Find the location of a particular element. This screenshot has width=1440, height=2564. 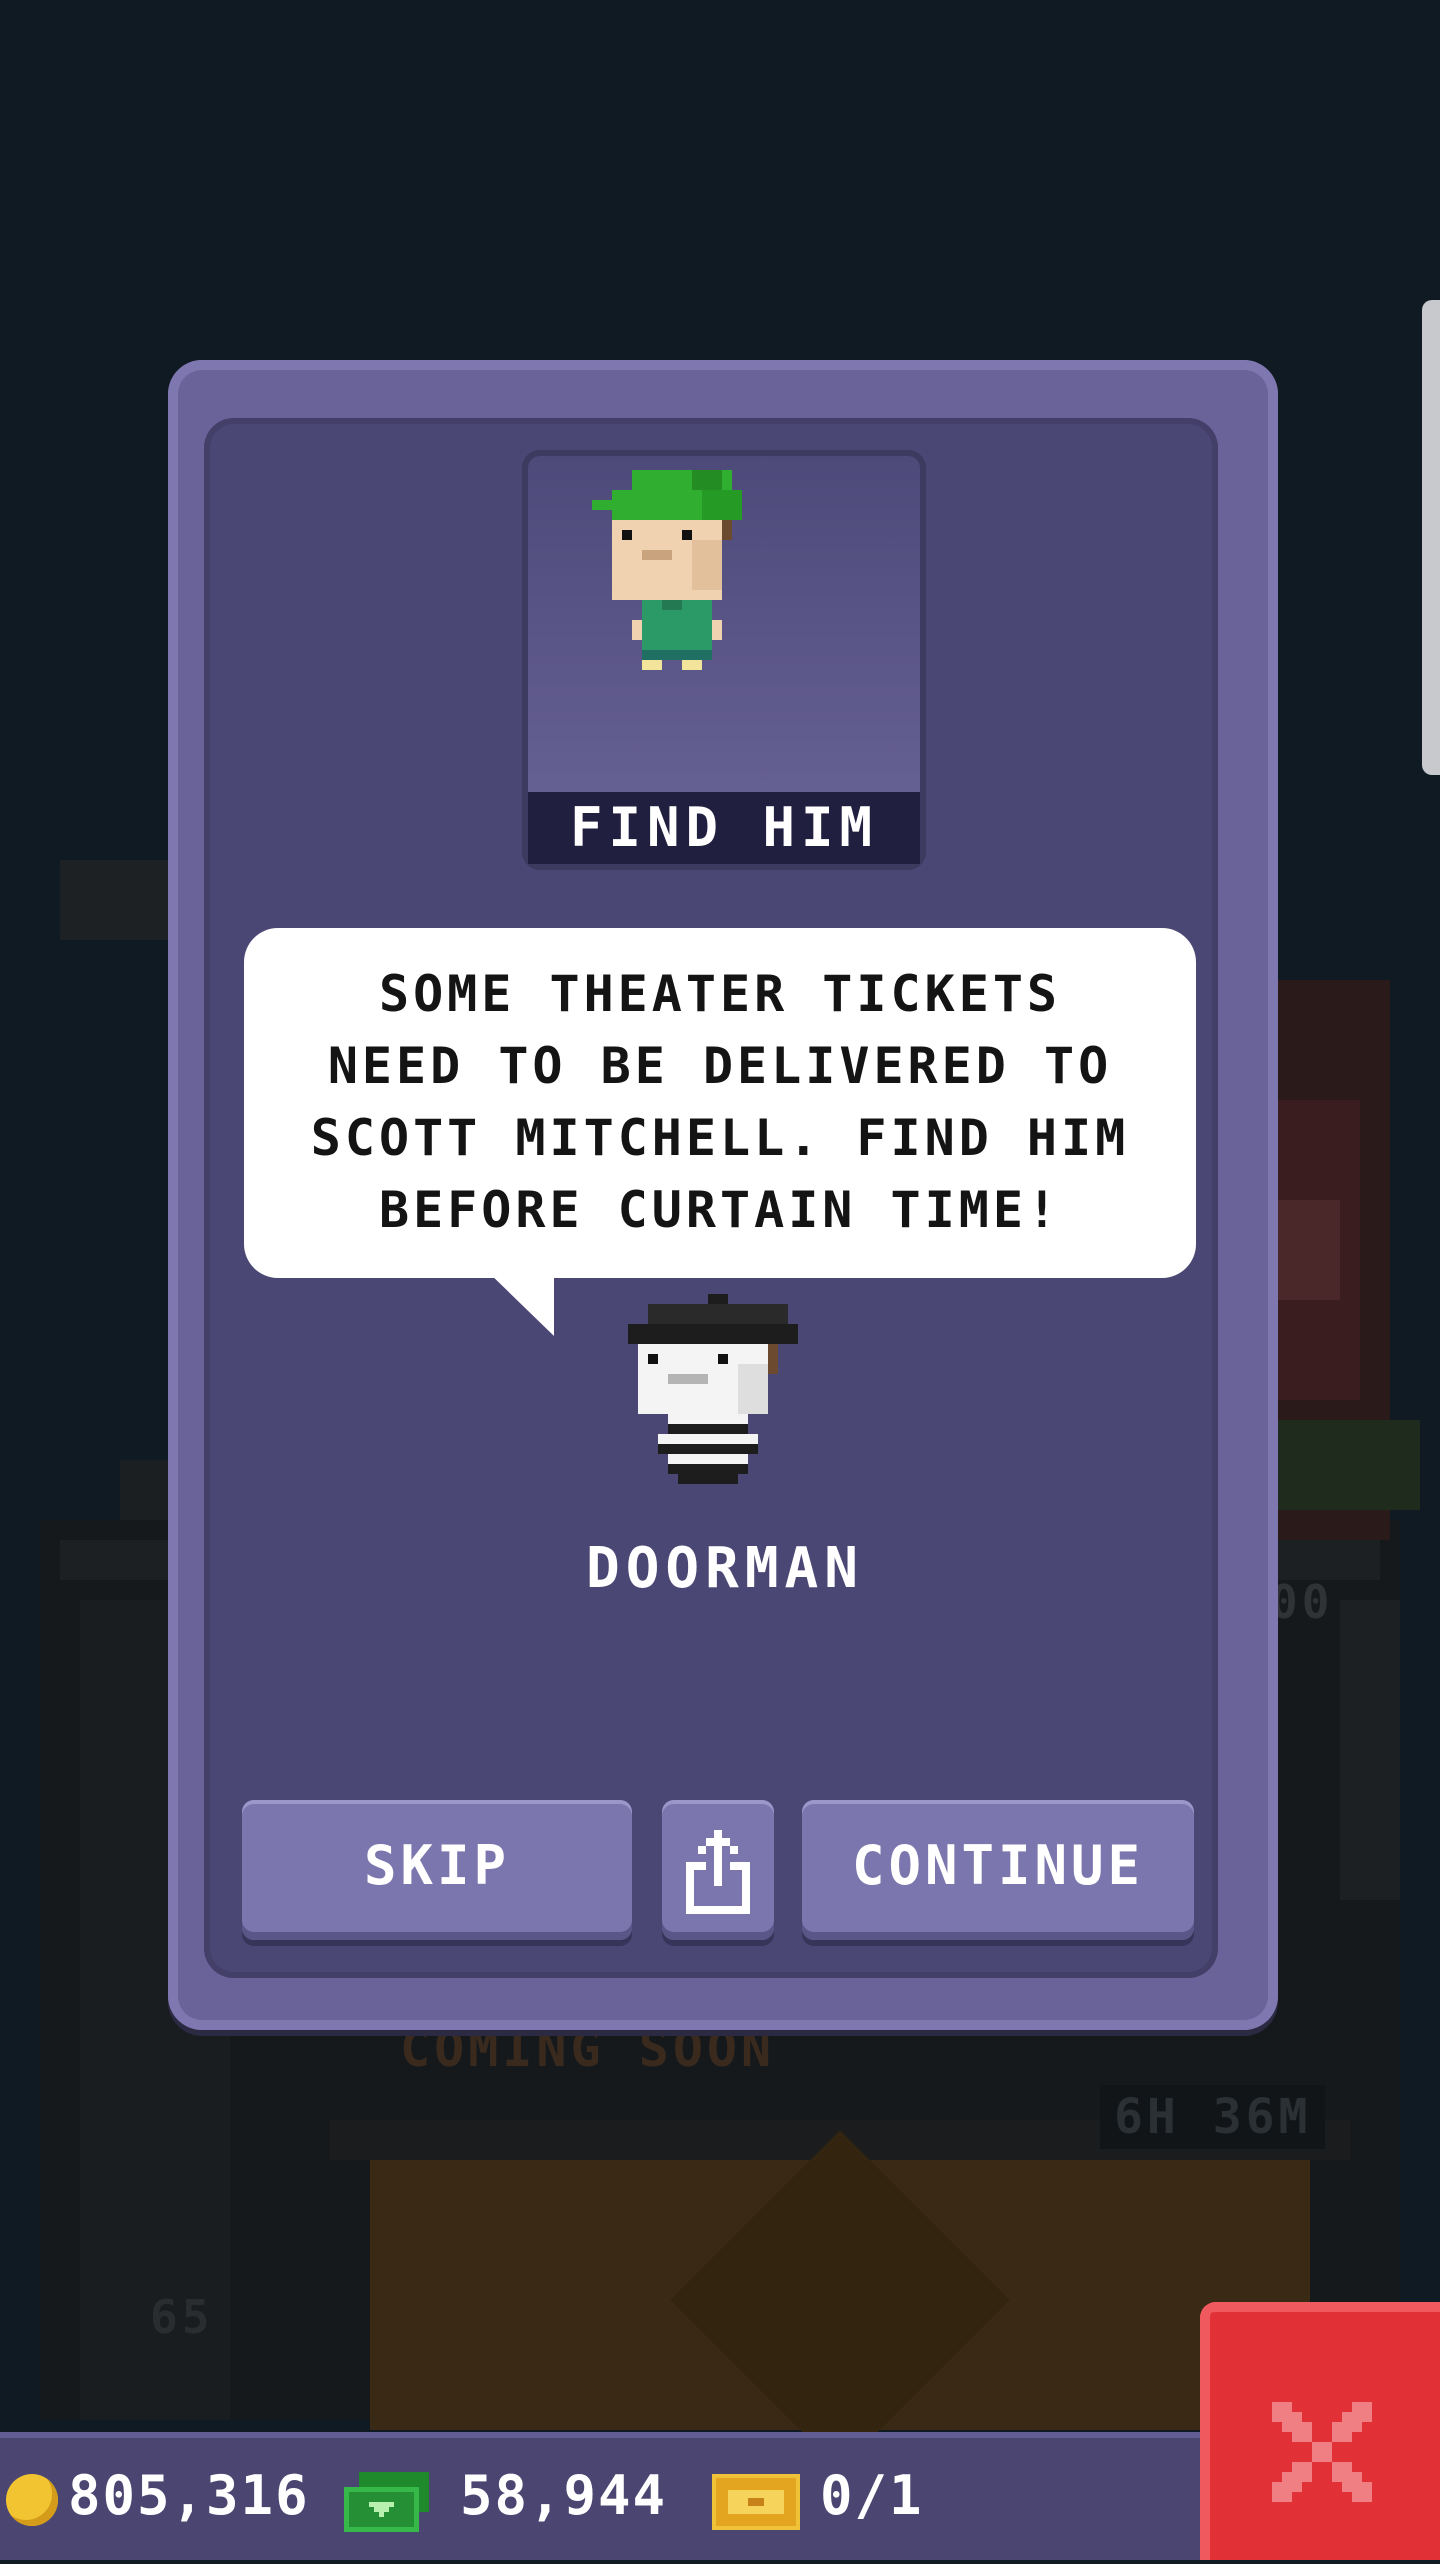

share-button is located at coordinates (718, 1870).